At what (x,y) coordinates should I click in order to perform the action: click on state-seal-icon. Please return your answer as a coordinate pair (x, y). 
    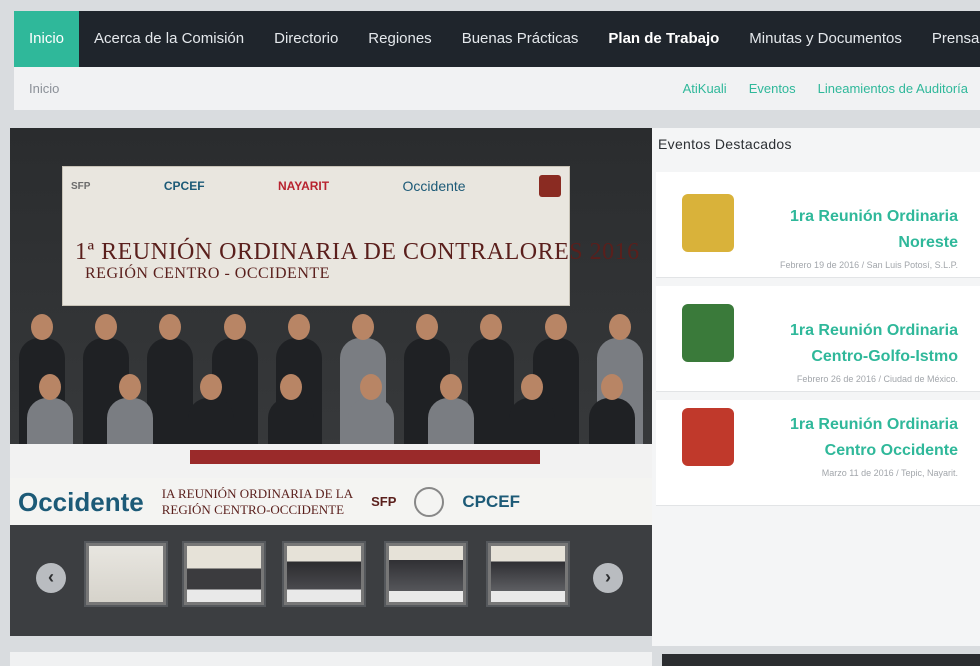
    Looking at the image, I should click on (550, 186).